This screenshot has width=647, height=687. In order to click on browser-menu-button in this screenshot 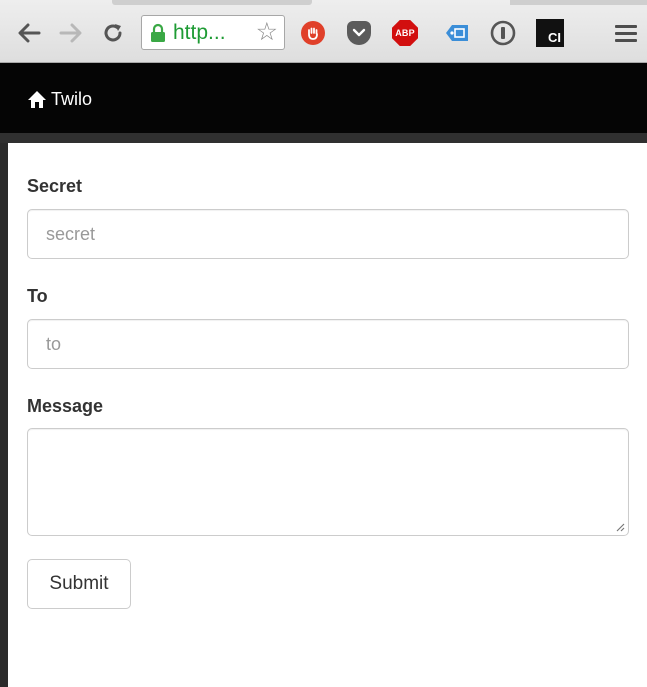, I will do `click(626, 33)`.